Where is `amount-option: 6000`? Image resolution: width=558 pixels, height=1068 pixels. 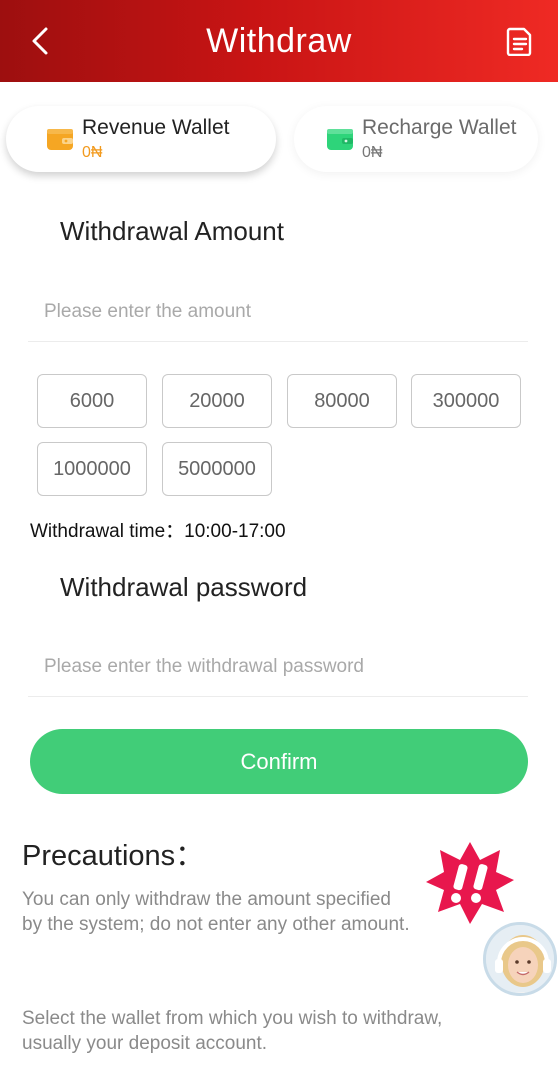
amount-option: 6000 is located at coordinates (92, 401).